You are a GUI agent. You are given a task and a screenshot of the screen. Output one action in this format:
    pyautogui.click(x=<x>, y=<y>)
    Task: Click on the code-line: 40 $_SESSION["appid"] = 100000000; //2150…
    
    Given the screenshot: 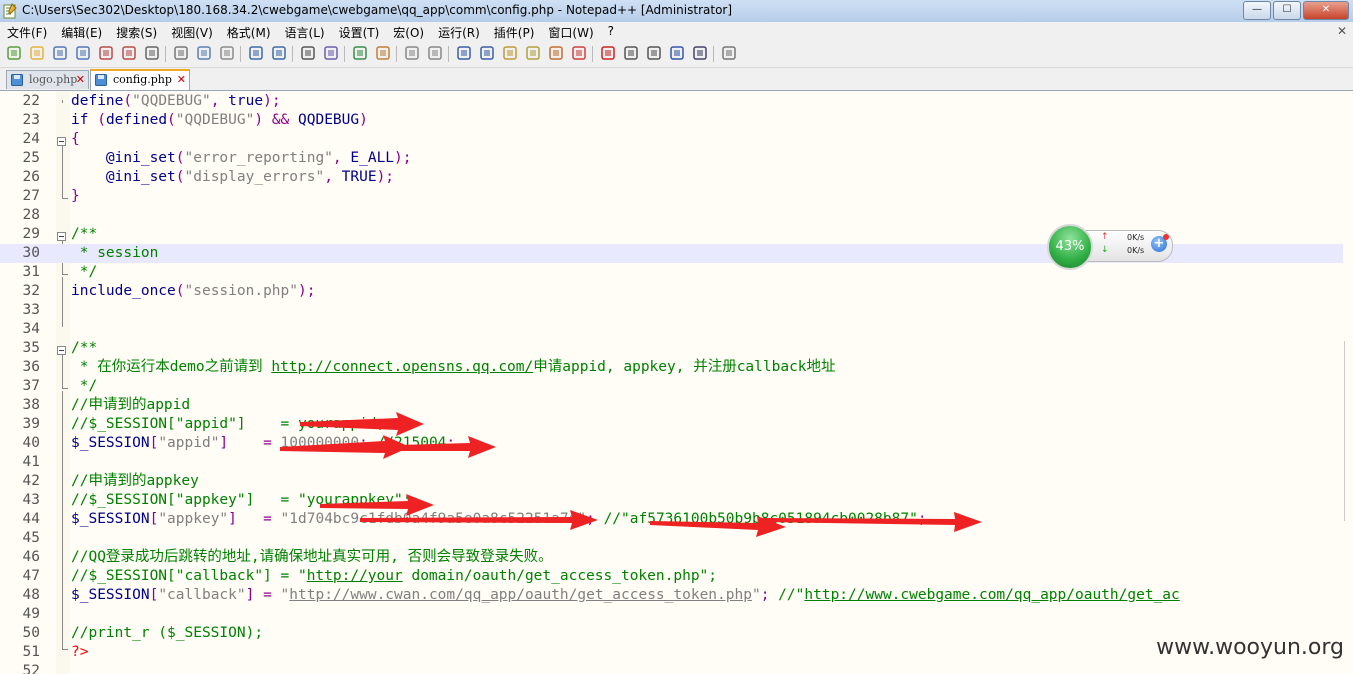 What is the action you would take?
    pyautogui.click(x=676, y=443)
    